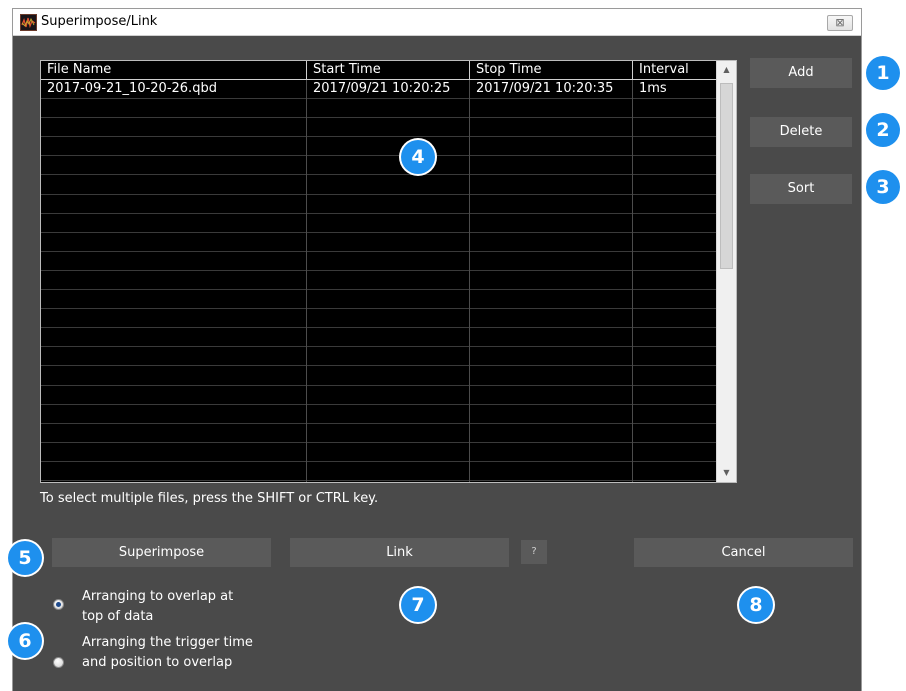  Describe the element at coordinates (726, 473) in the screenshot. I see `scroll-down-arrow-icon: ▼` at that location.